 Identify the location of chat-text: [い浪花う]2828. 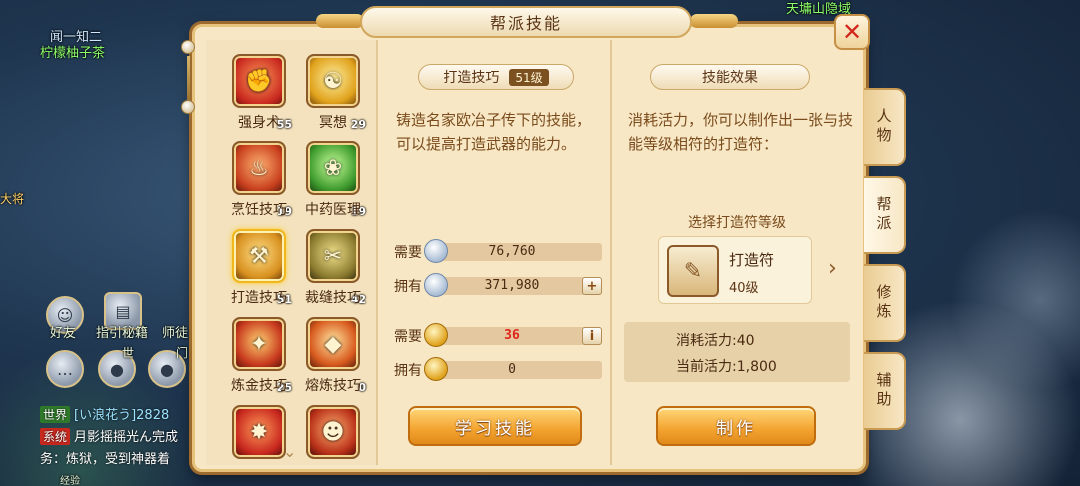
(122, 415).